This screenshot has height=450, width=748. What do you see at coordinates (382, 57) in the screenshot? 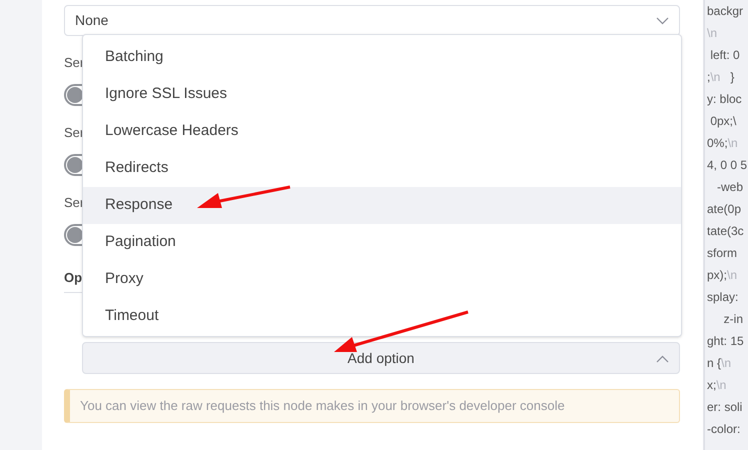
I see `dropdown-item: Batching` at bounding box center [382, 57].